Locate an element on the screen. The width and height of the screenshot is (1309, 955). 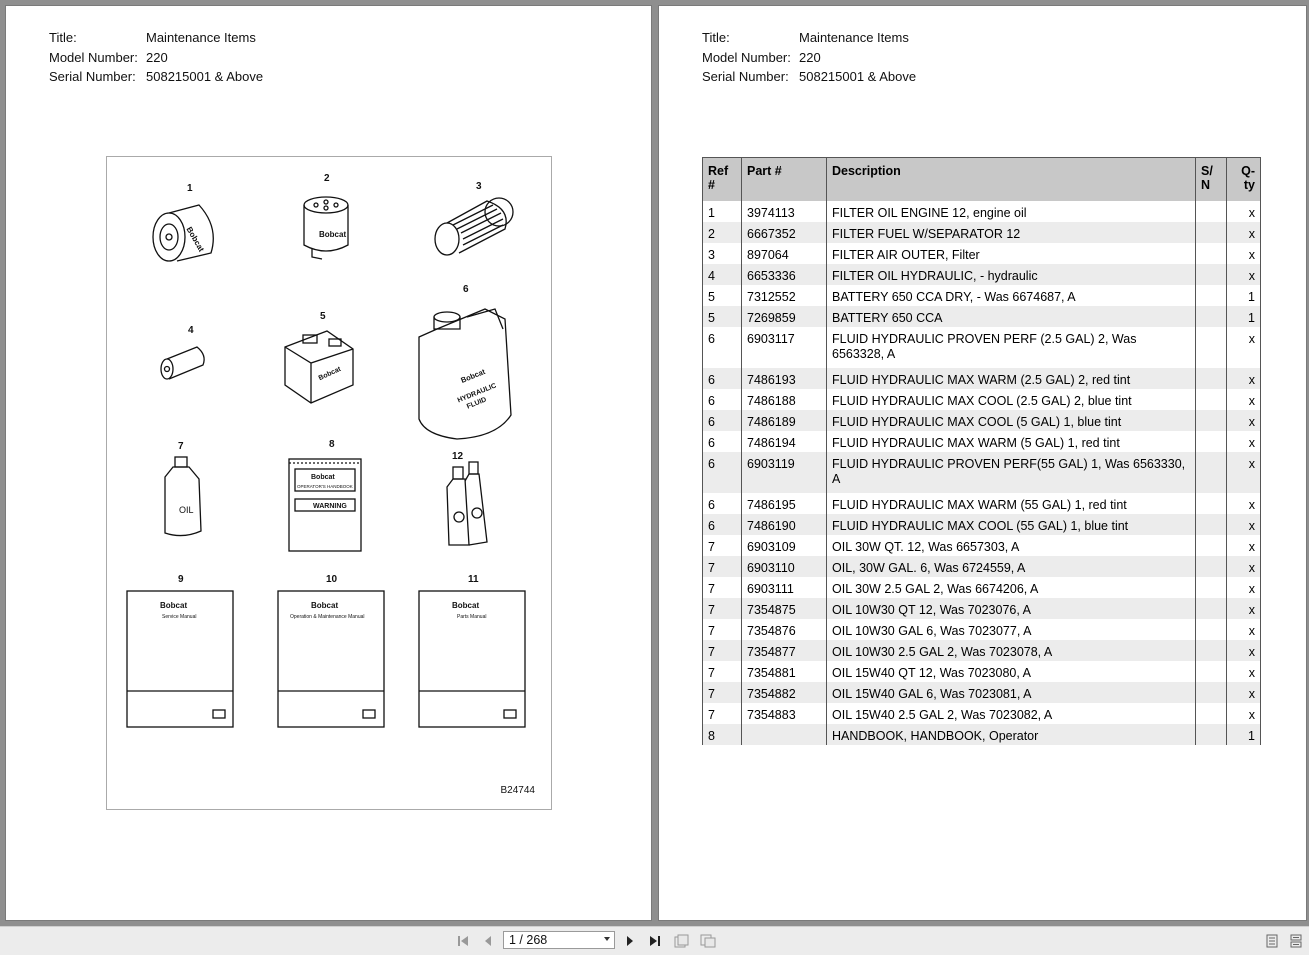
outline-view-icon is located at coordinates (1296, 941).